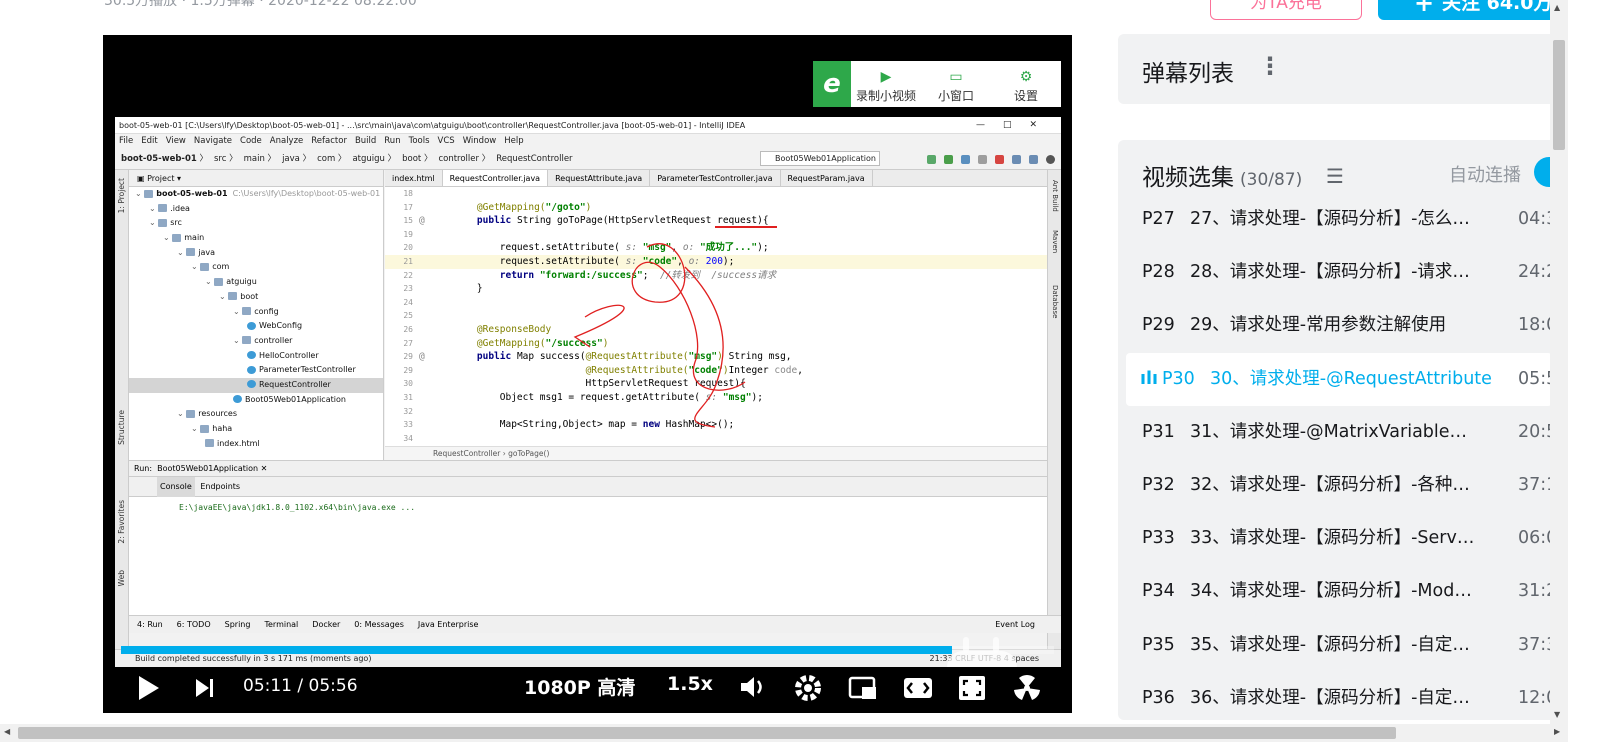 This screenshot has height=756, width=1600. I want to click on editor-tab: index.html, so click(414, 178).